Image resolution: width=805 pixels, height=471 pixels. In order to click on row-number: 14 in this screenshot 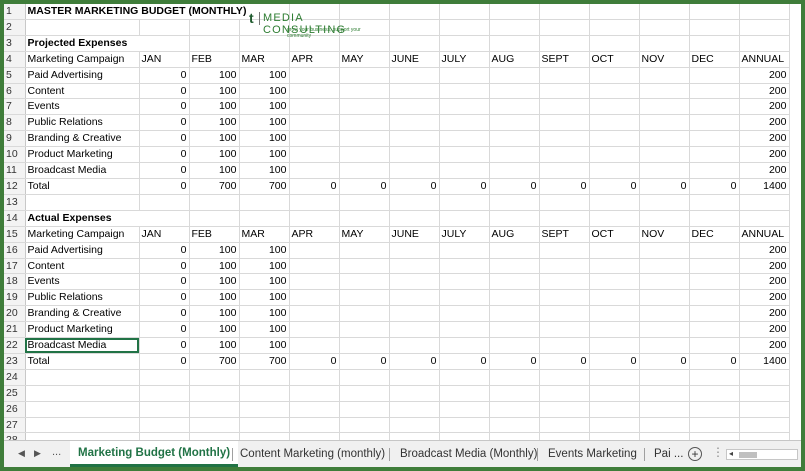, I will do `click(15, 218)`.